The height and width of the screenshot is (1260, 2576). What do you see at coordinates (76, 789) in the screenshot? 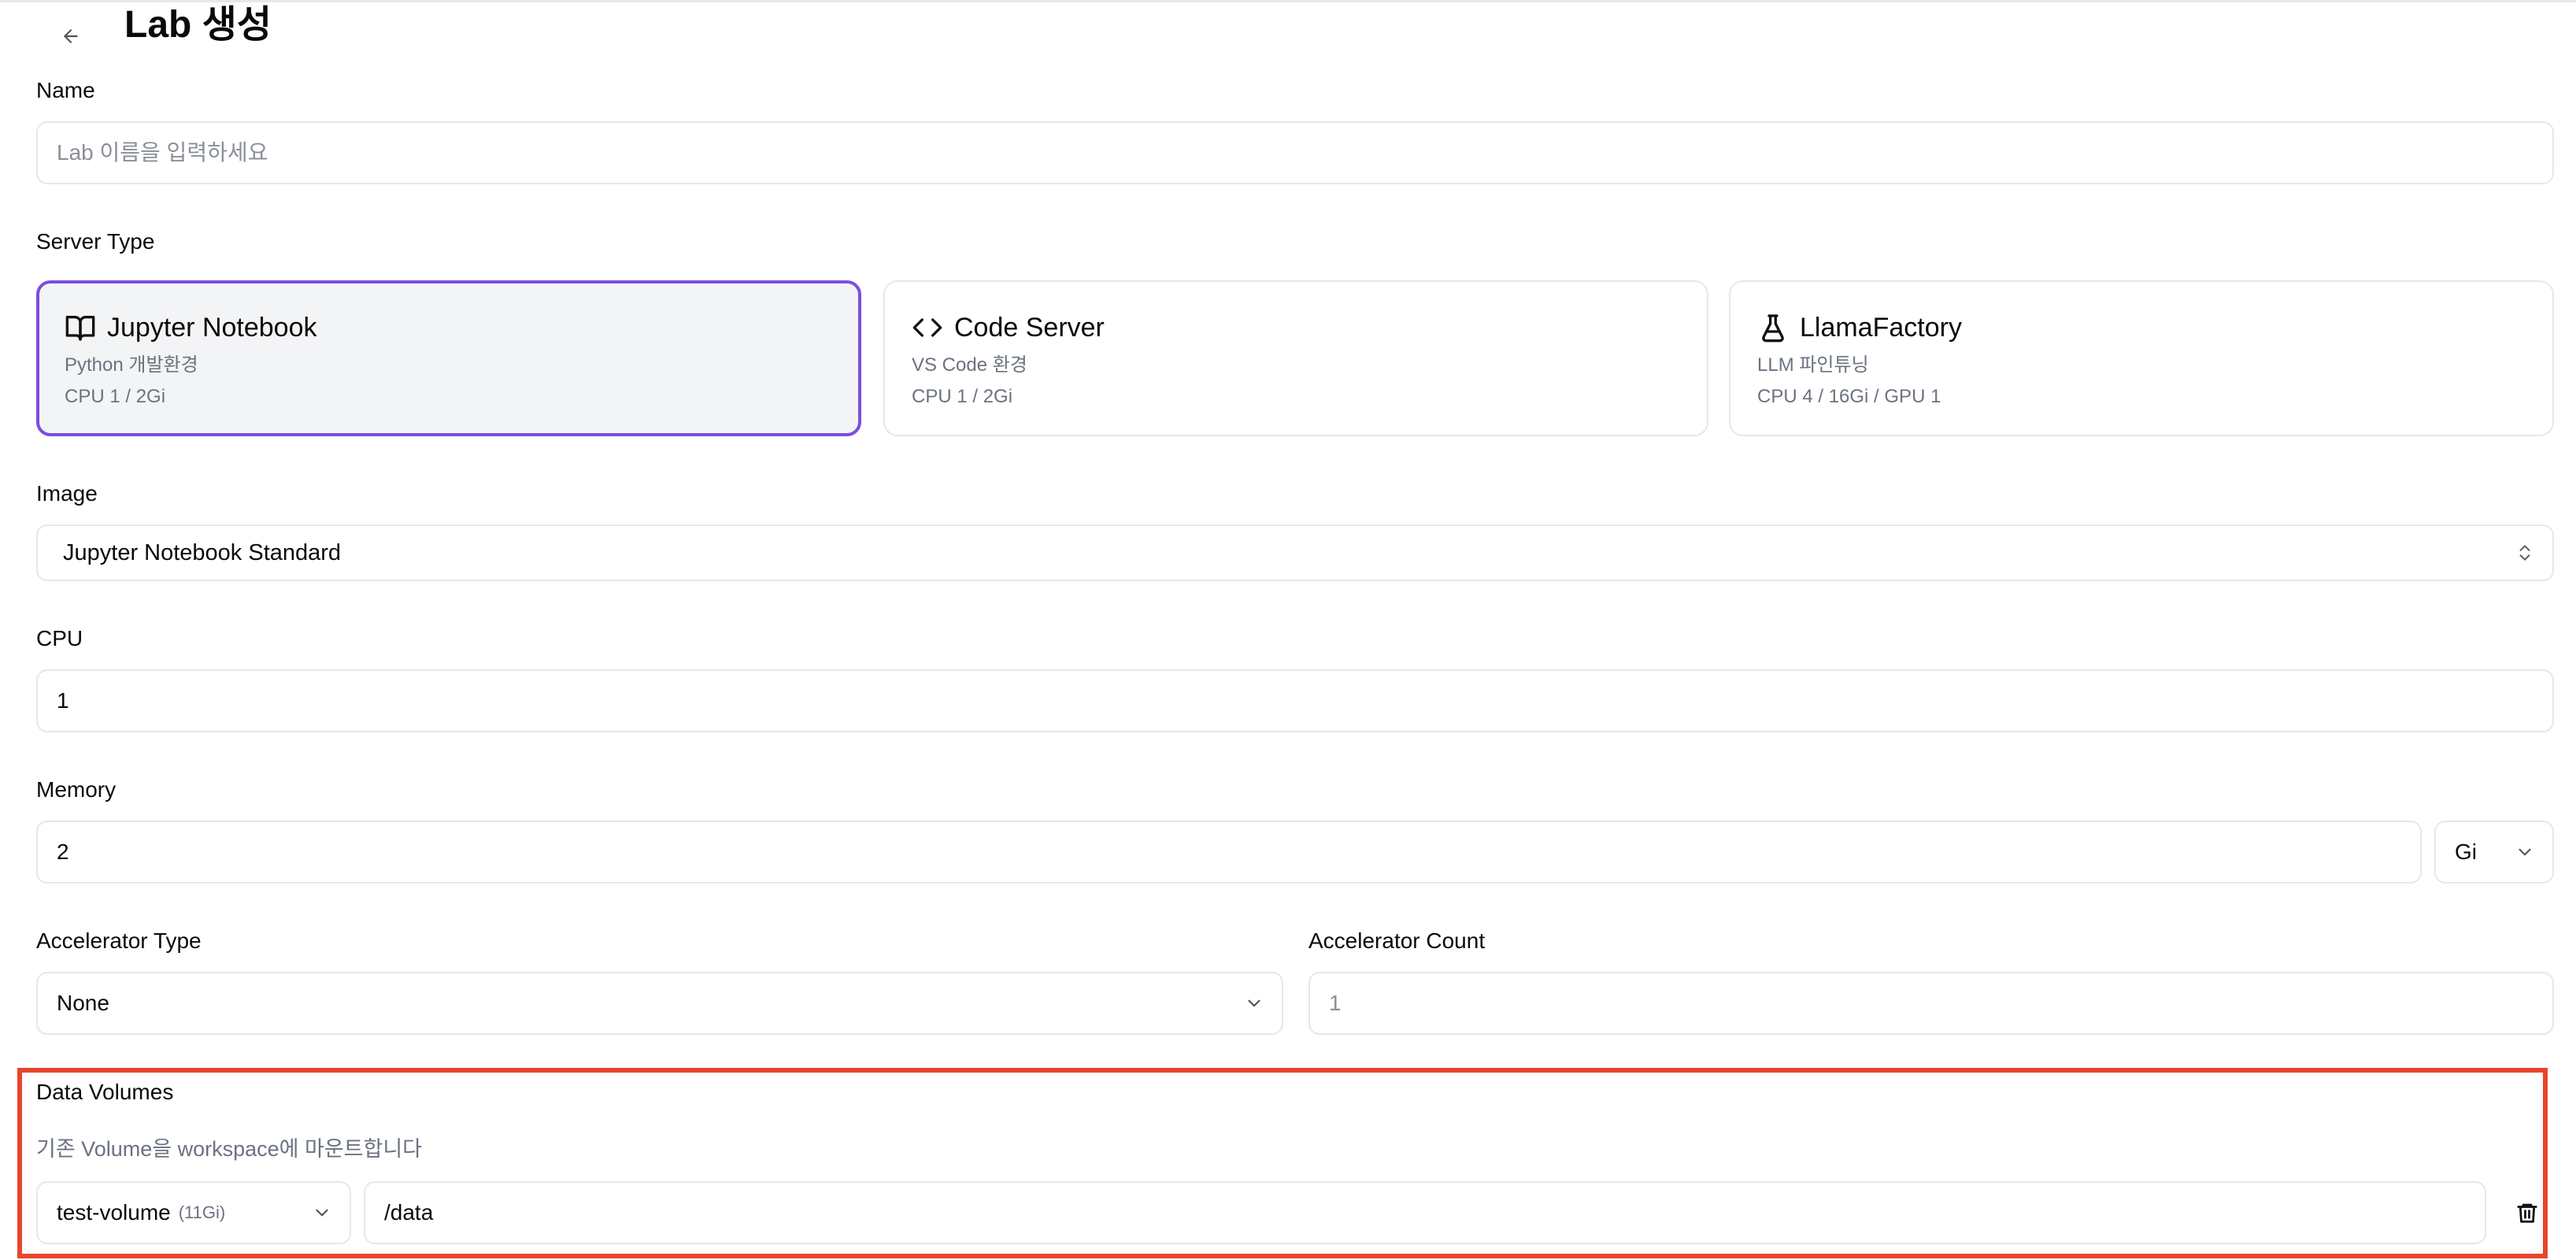
I see `memory-label: Memory` at bounding box center [76, 789].